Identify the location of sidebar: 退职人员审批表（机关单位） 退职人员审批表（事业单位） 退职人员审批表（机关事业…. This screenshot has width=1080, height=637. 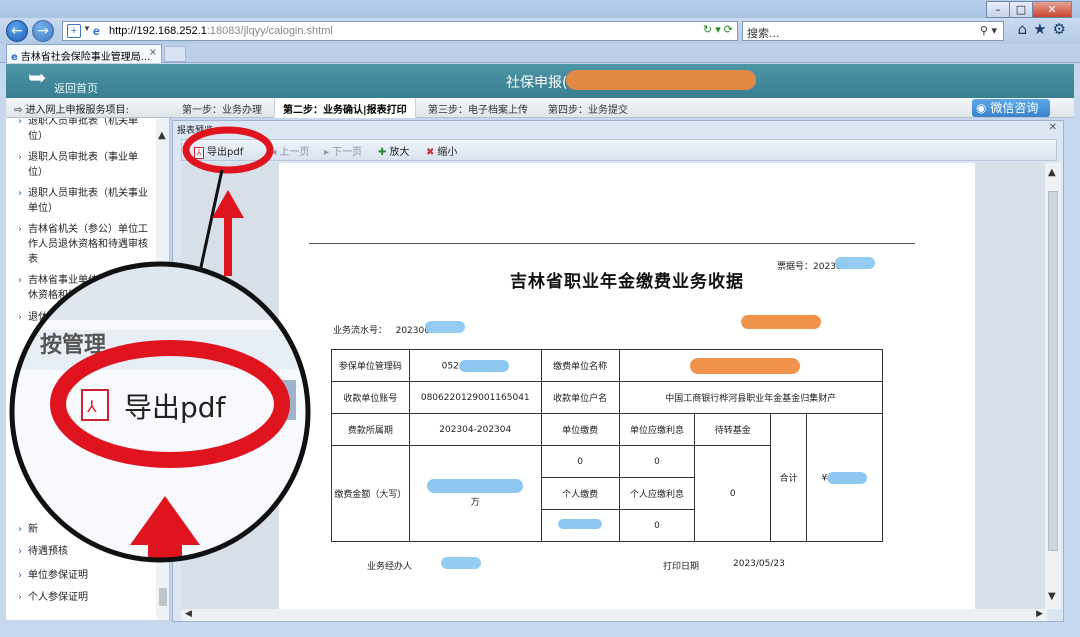
(88, 369).